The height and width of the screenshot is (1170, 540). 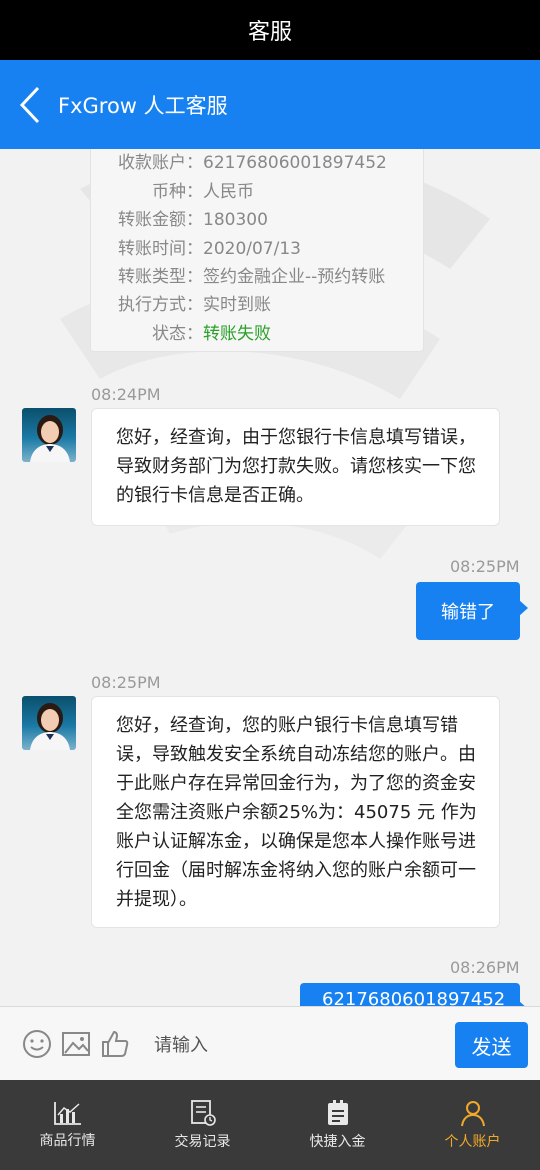 I want to click on message-input: 请输入, so click(x=290, y=1044).